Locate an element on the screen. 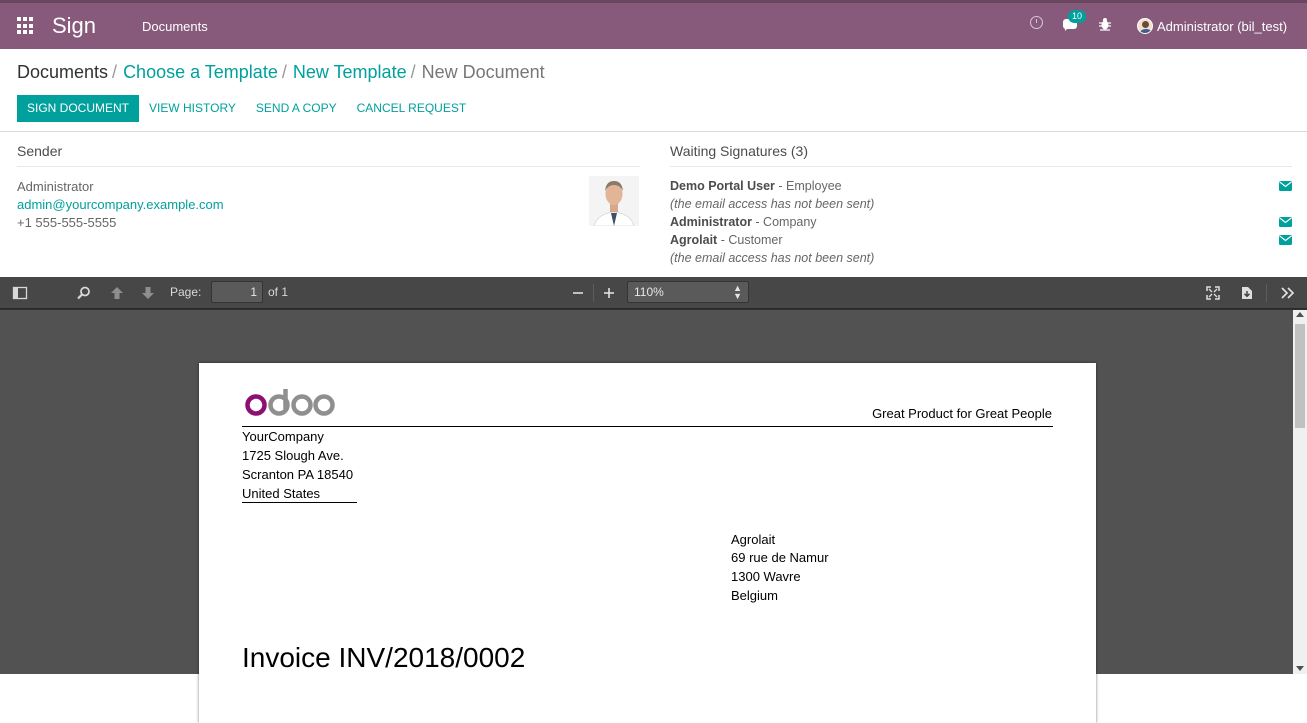  user-avatar is located at coordinates (1145, 26).